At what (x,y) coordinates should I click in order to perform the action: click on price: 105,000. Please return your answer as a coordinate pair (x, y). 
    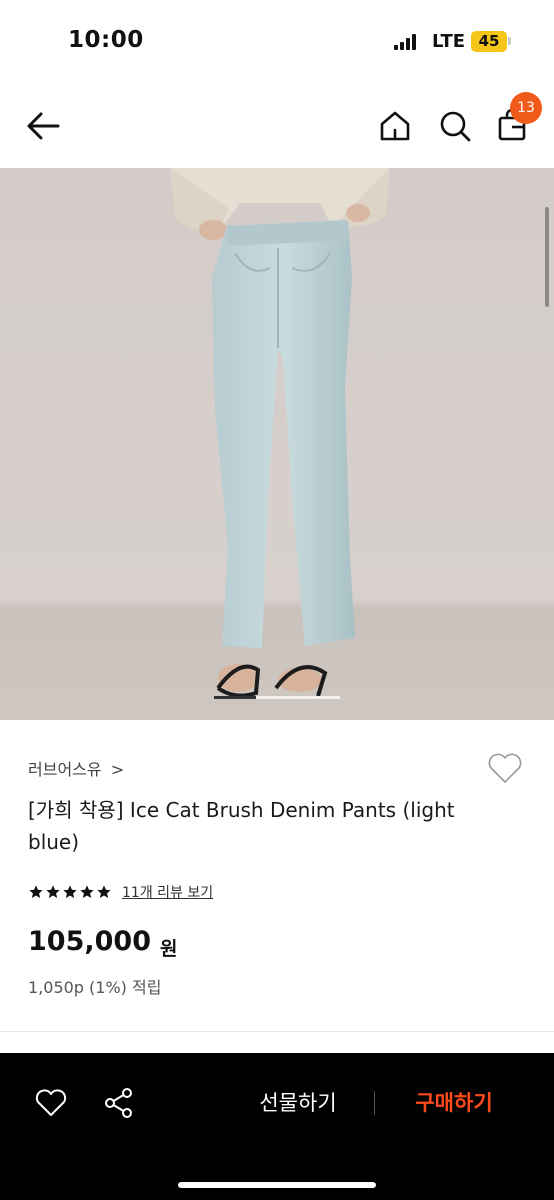
    Looking at the image, I should click on (89, 941).